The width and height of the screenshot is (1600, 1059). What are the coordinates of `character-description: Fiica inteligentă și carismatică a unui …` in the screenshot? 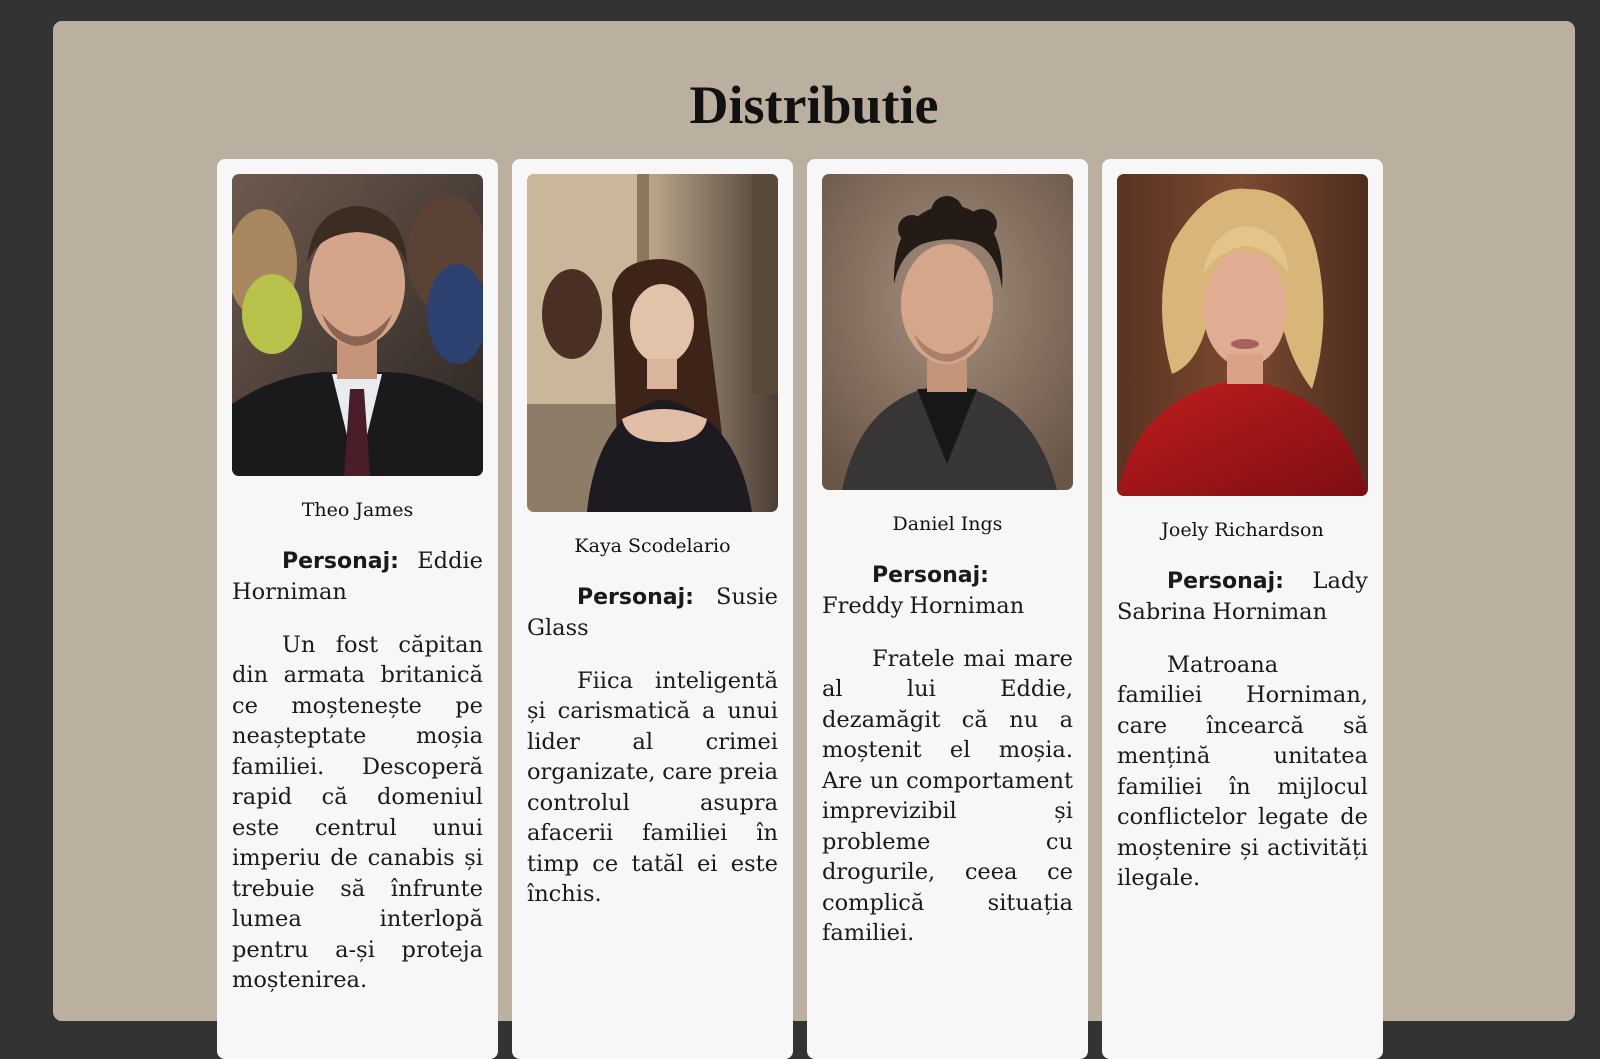 It's located at (652, 787).